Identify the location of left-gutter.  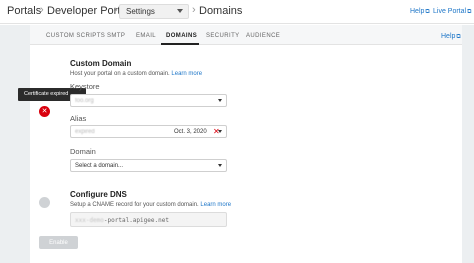
(15, 144).